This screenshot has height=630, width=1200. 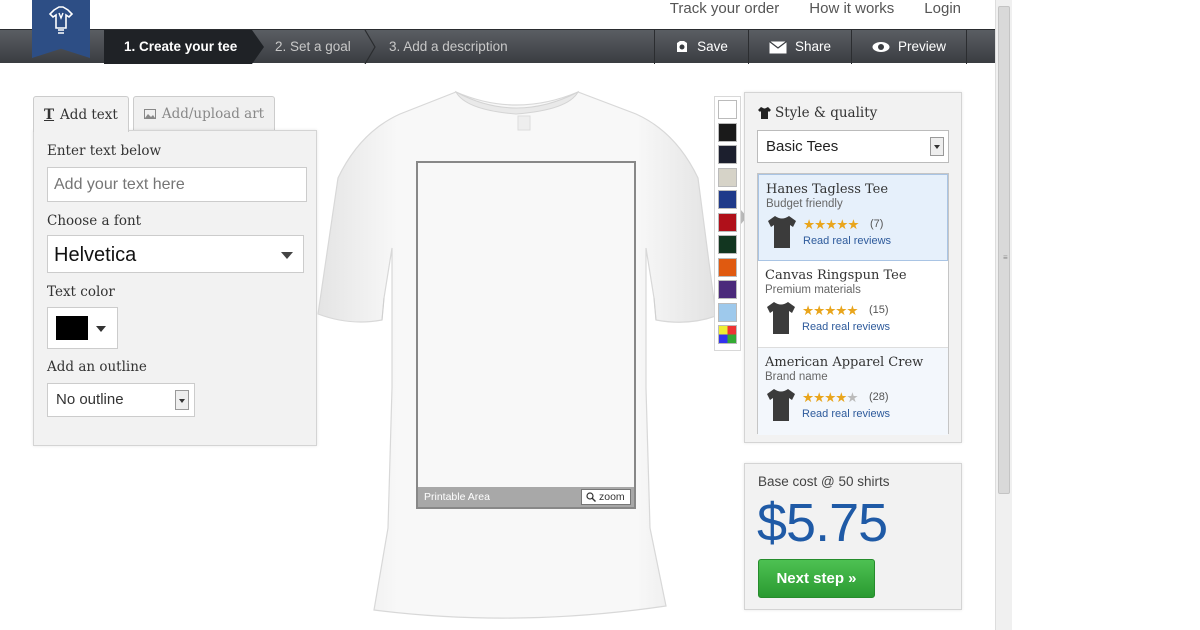 I want to click on style-quality-title: Style & quality, so click(x=817, y=113).